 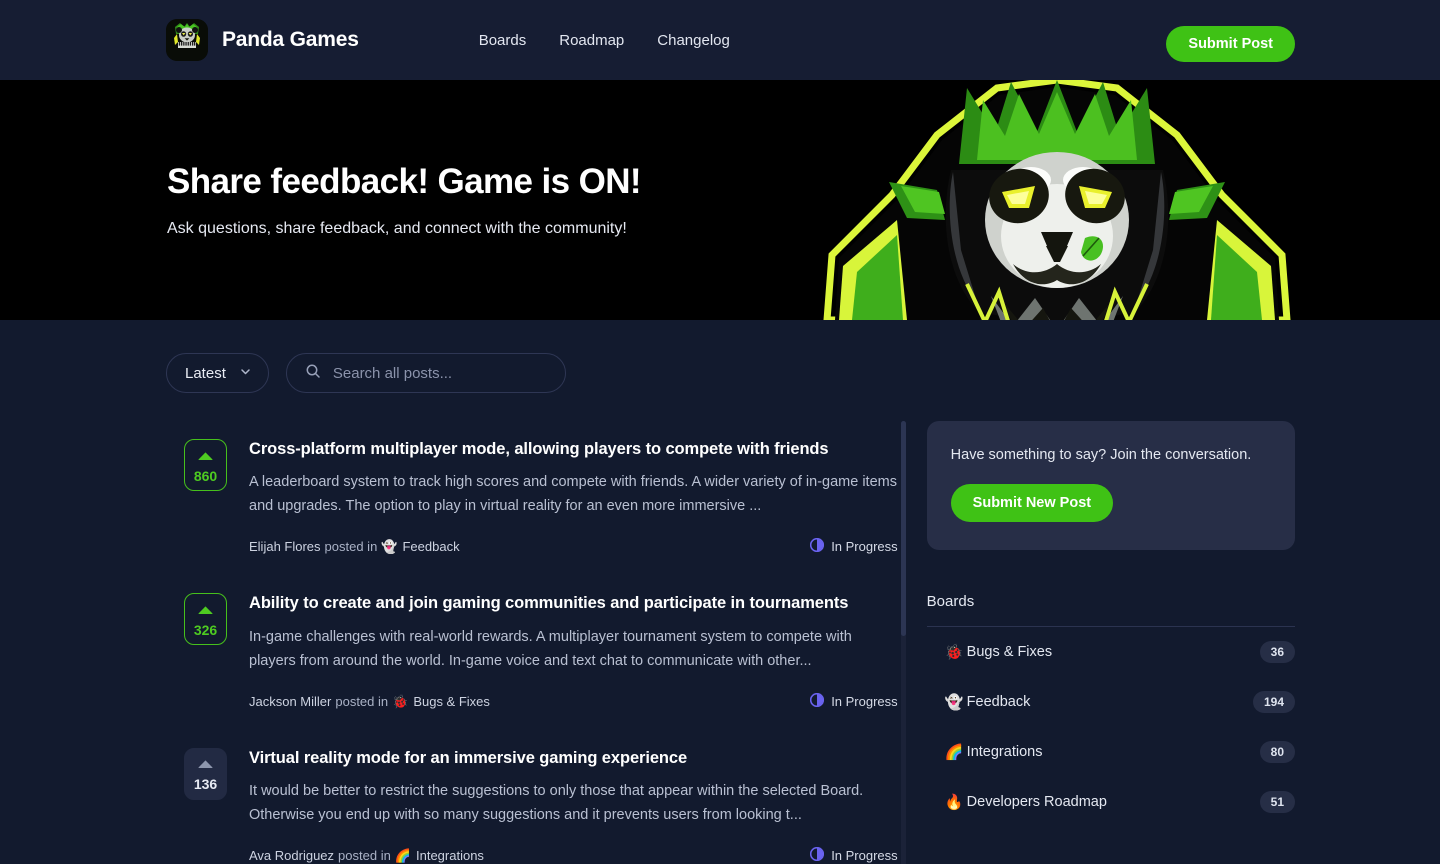 What do you see at coordinates (591, 40) in the screenshot?
I see `nav-link-roadmap: Roadmap` at bounding box center [591, 40].